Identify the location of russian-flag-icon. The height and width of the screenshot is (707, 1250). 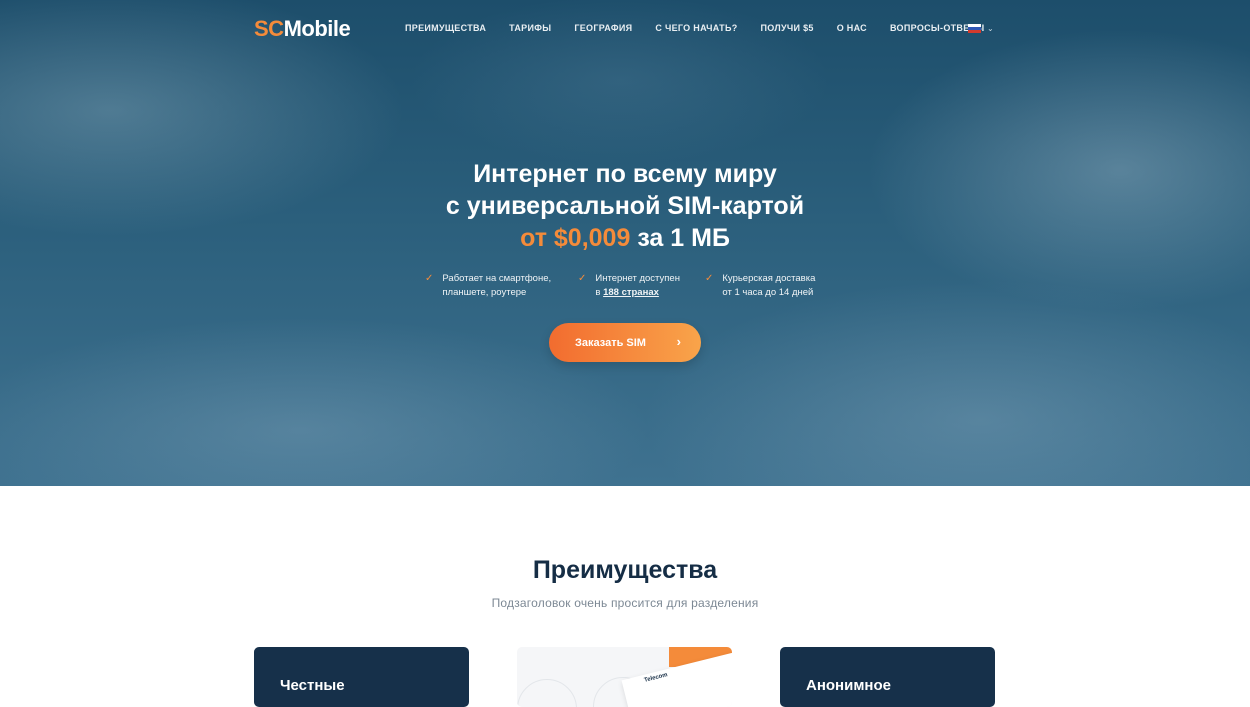
(974, 28).